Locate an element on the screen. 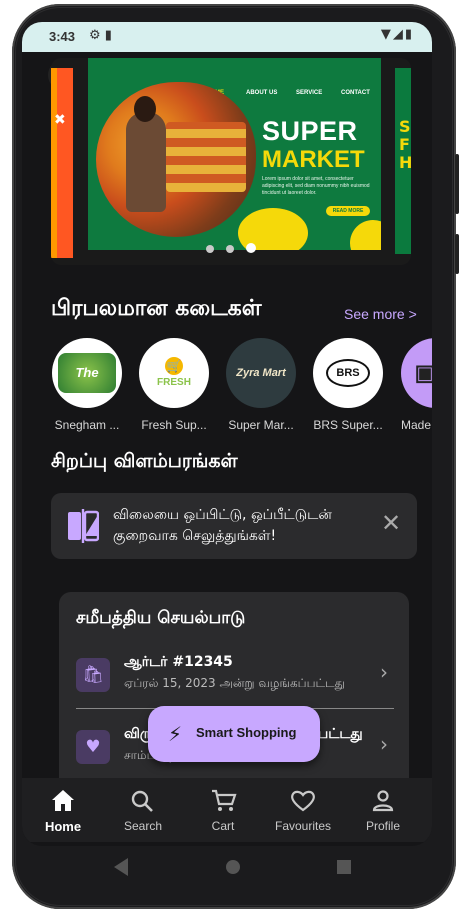 The height and width of the screenshot is (913, 468). recent-activity-title: சமீபத்திய செயல்பாடு is located at coordinates (161, 618).